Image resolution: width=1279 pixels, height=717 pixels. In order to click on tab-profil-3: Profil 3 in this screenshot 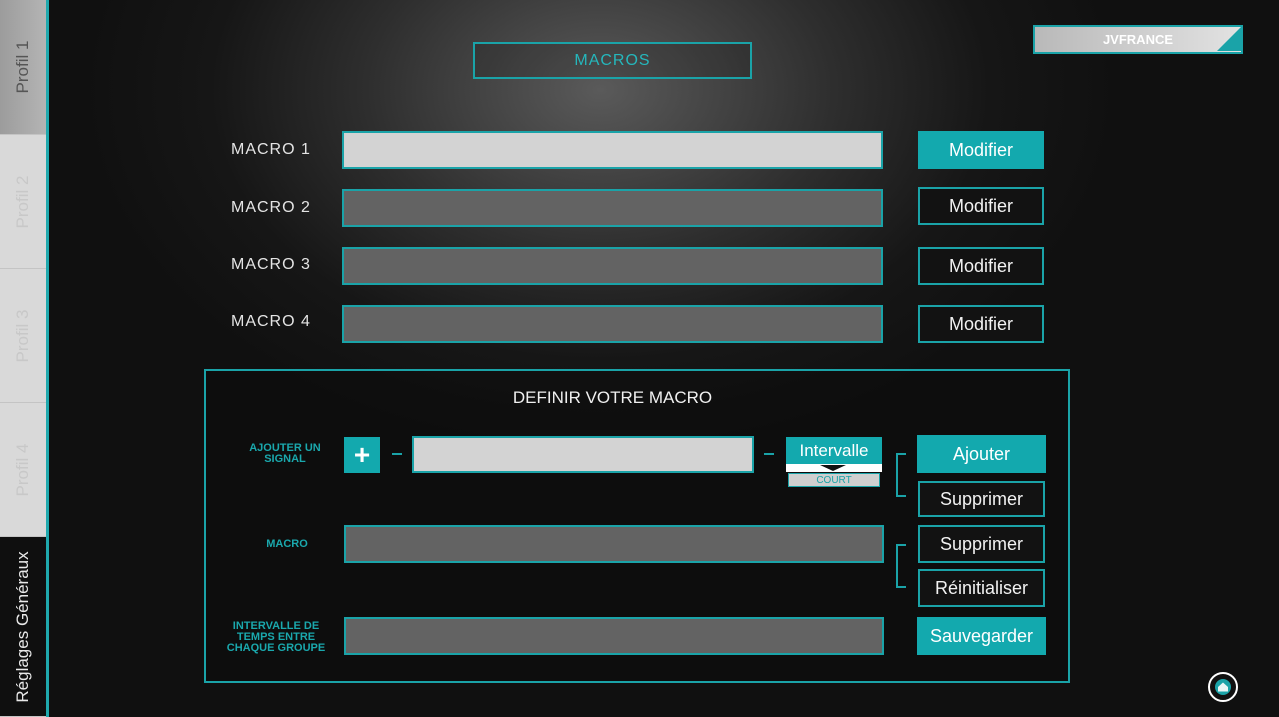, I will do `click(23, 336)`.